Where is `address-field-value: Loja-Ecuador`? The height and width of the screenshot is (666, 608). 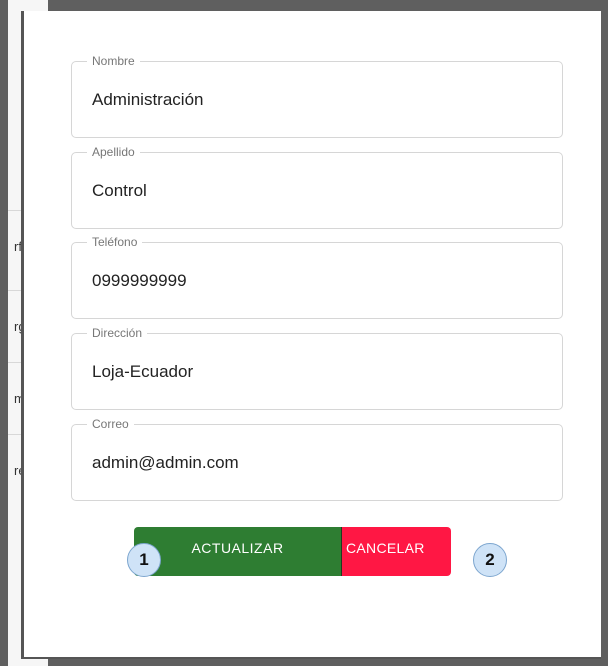
address-field-value: Loja-Ecuador is located at coordinates (142, 372).